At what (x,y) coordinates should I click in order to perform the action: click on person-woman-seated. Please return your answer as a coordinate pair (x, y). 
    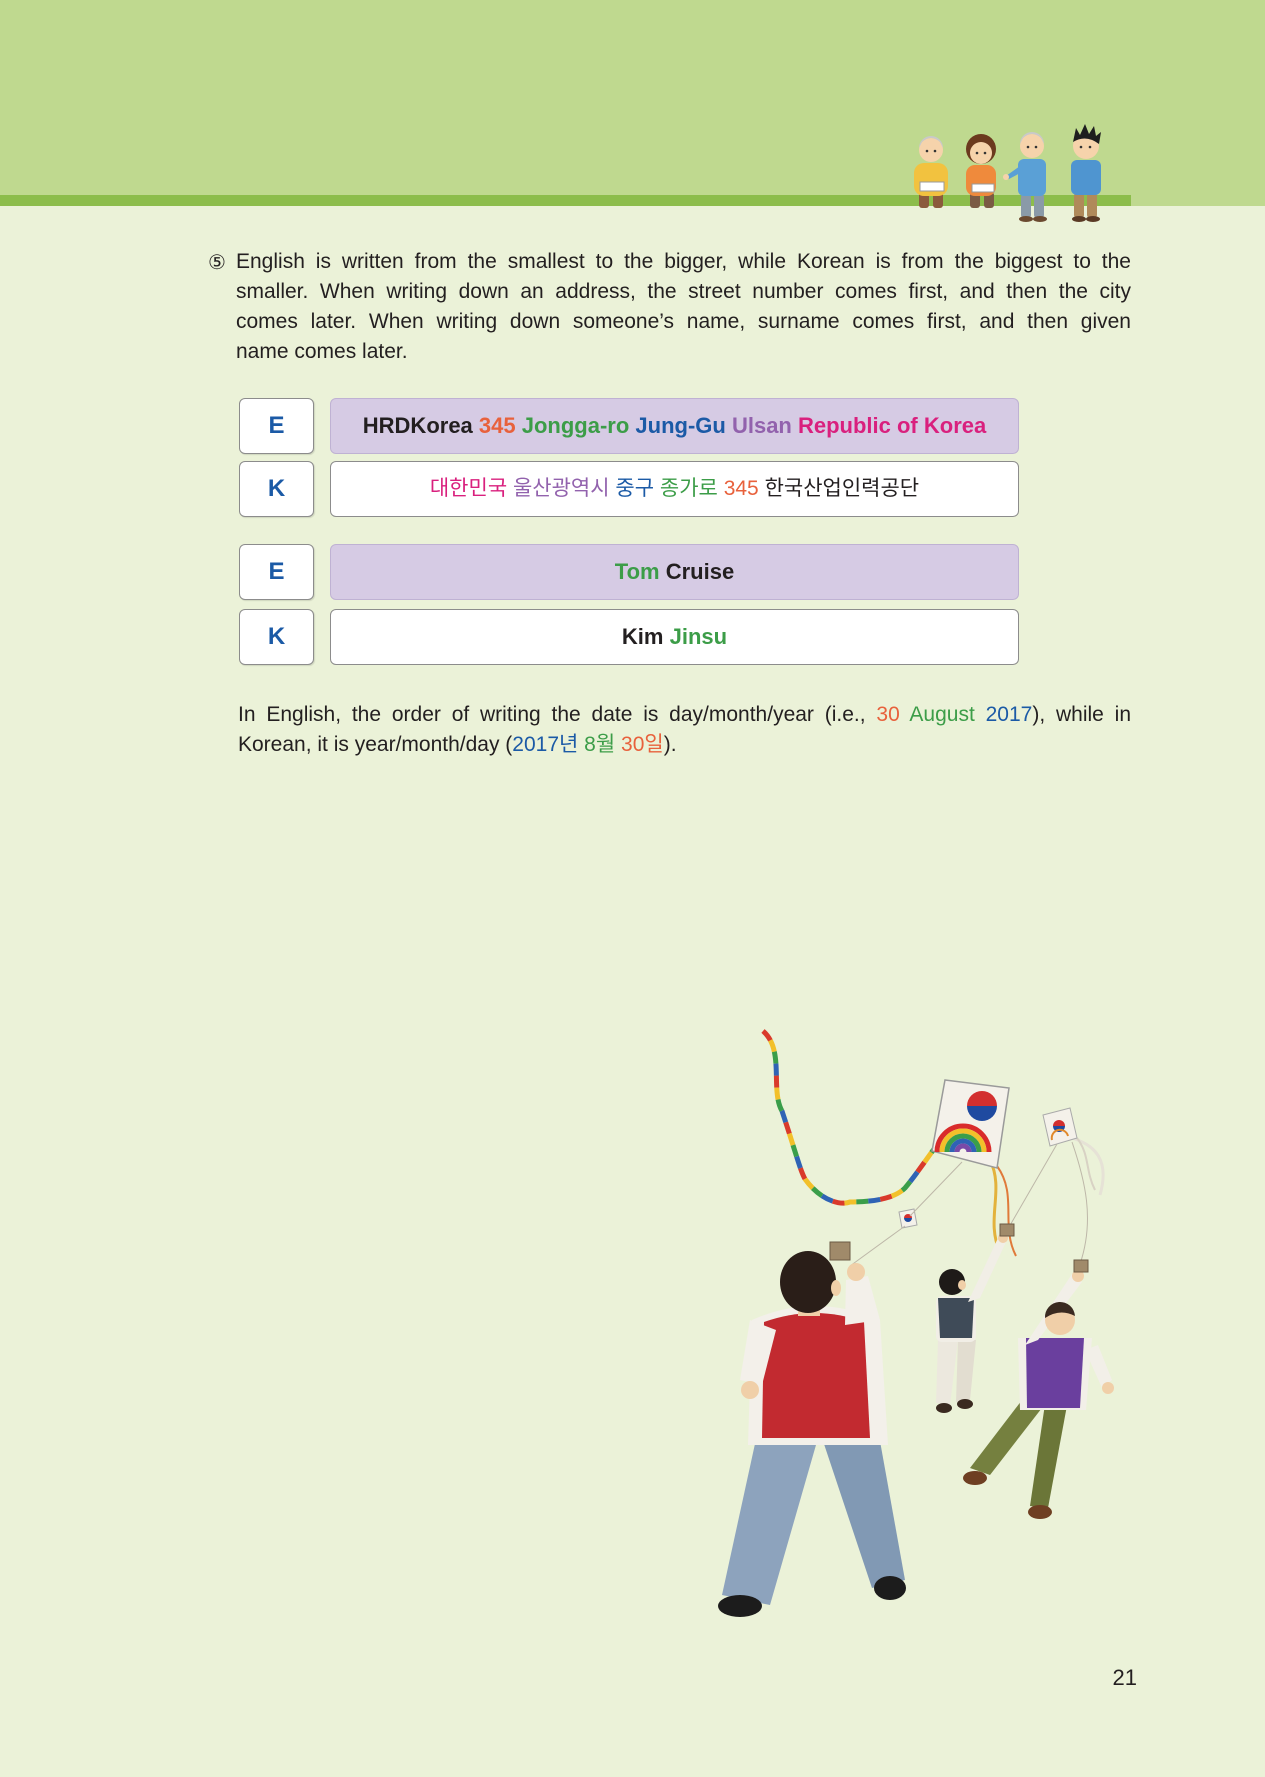
    Looking at the image, I should click on (981, 171).